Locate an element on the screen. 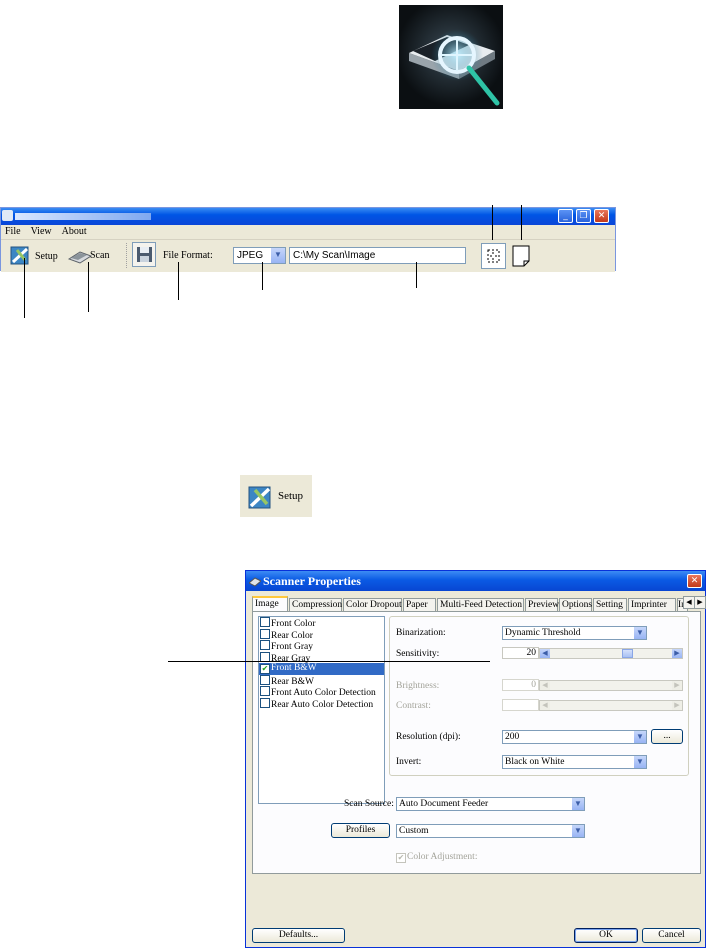 Image resolution: width=706 pixels, height=948 pixels. page-icon is located at coordinates (521, 256).